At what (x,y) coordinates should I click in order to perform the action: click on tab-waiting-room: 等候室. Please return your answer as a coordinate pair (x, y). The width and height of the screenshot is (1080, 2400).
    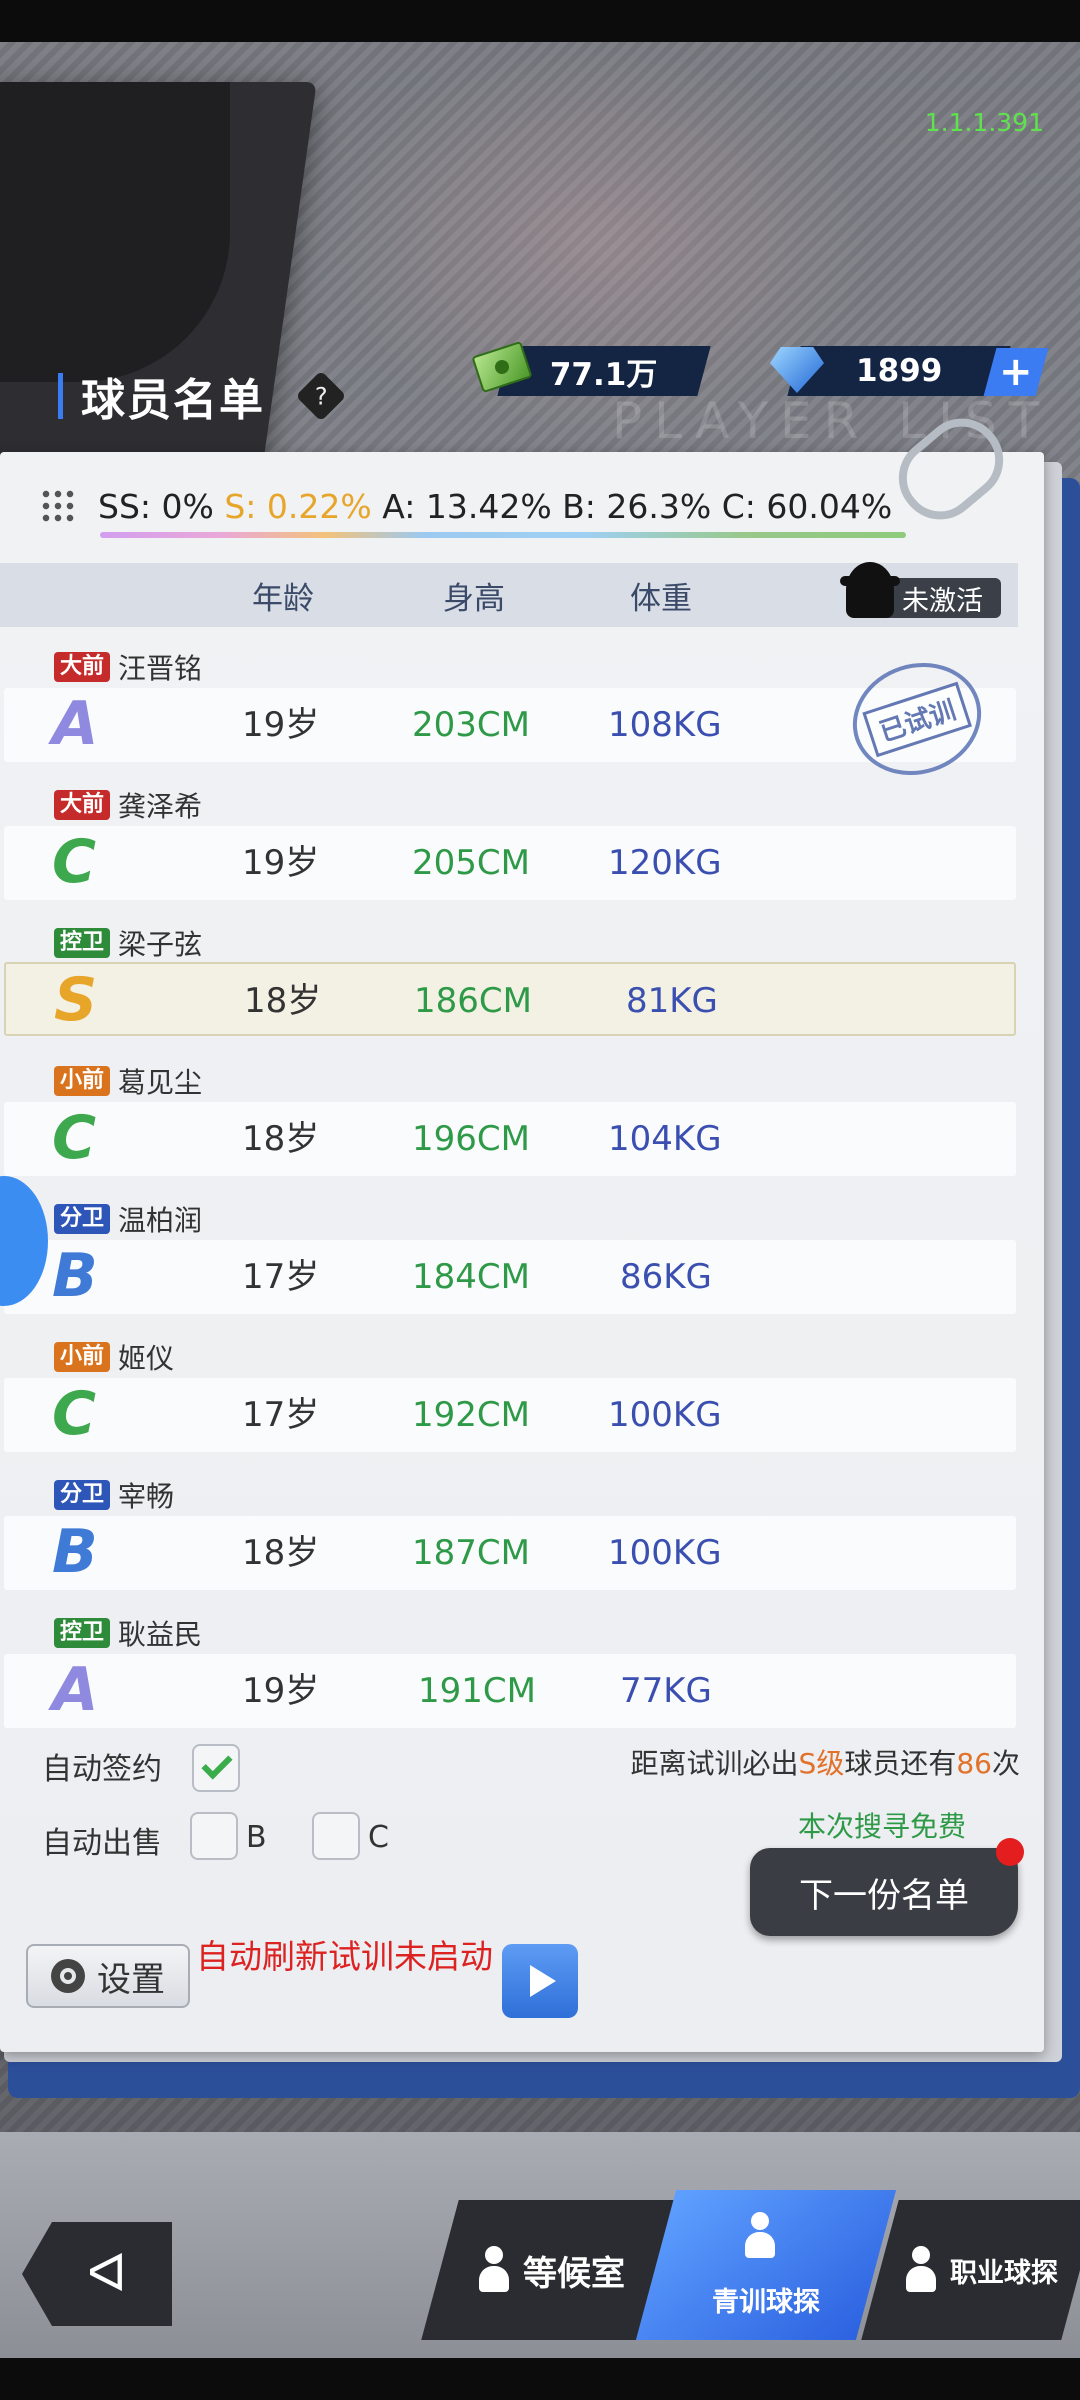
    Looking at the image, I should click on (550, 2270).